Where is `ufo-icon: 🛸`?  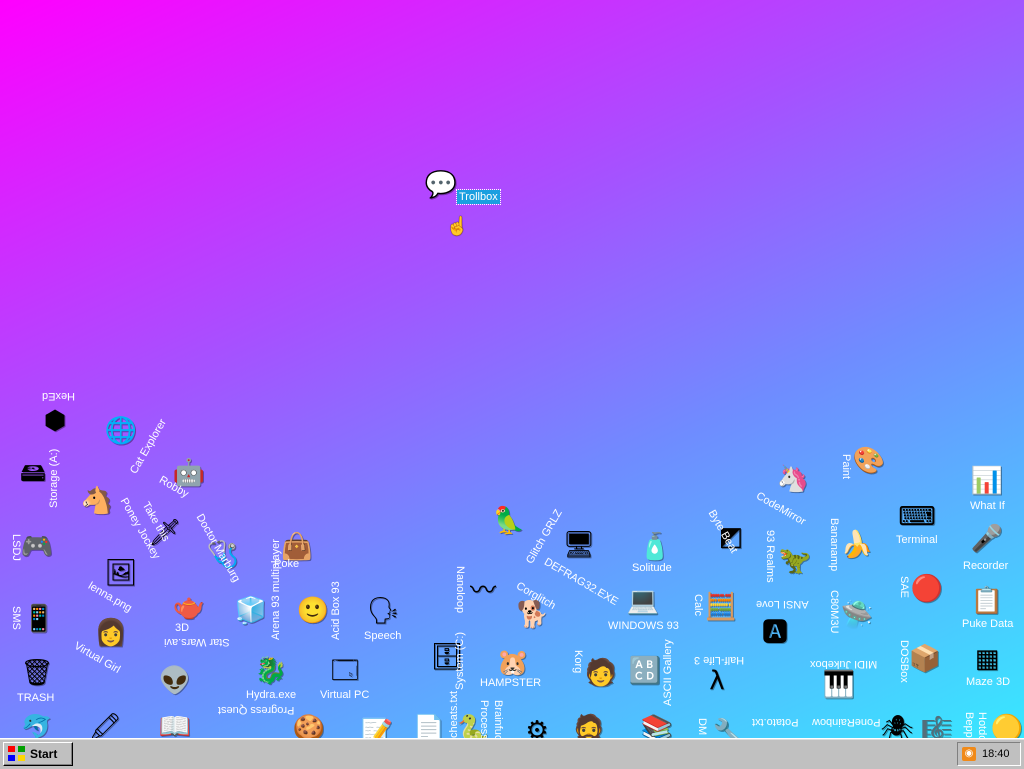
ufo-icon: 🛸 is located at coordinates (857, 615).